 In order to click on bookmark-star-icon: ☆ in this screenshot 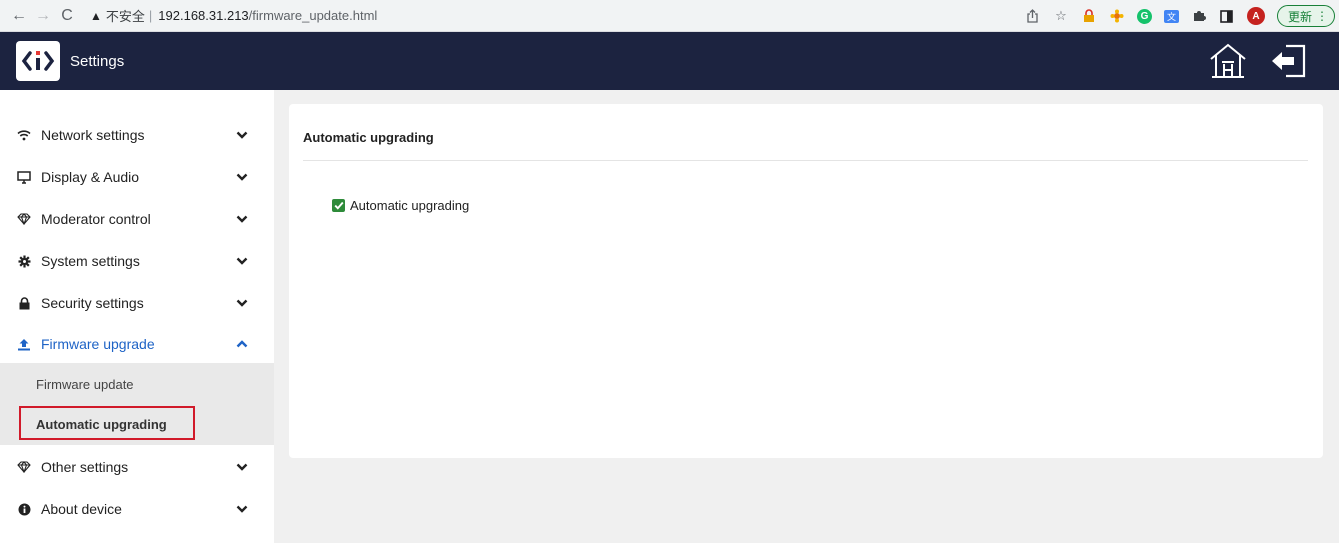, I will do `click(1061, 16)`.